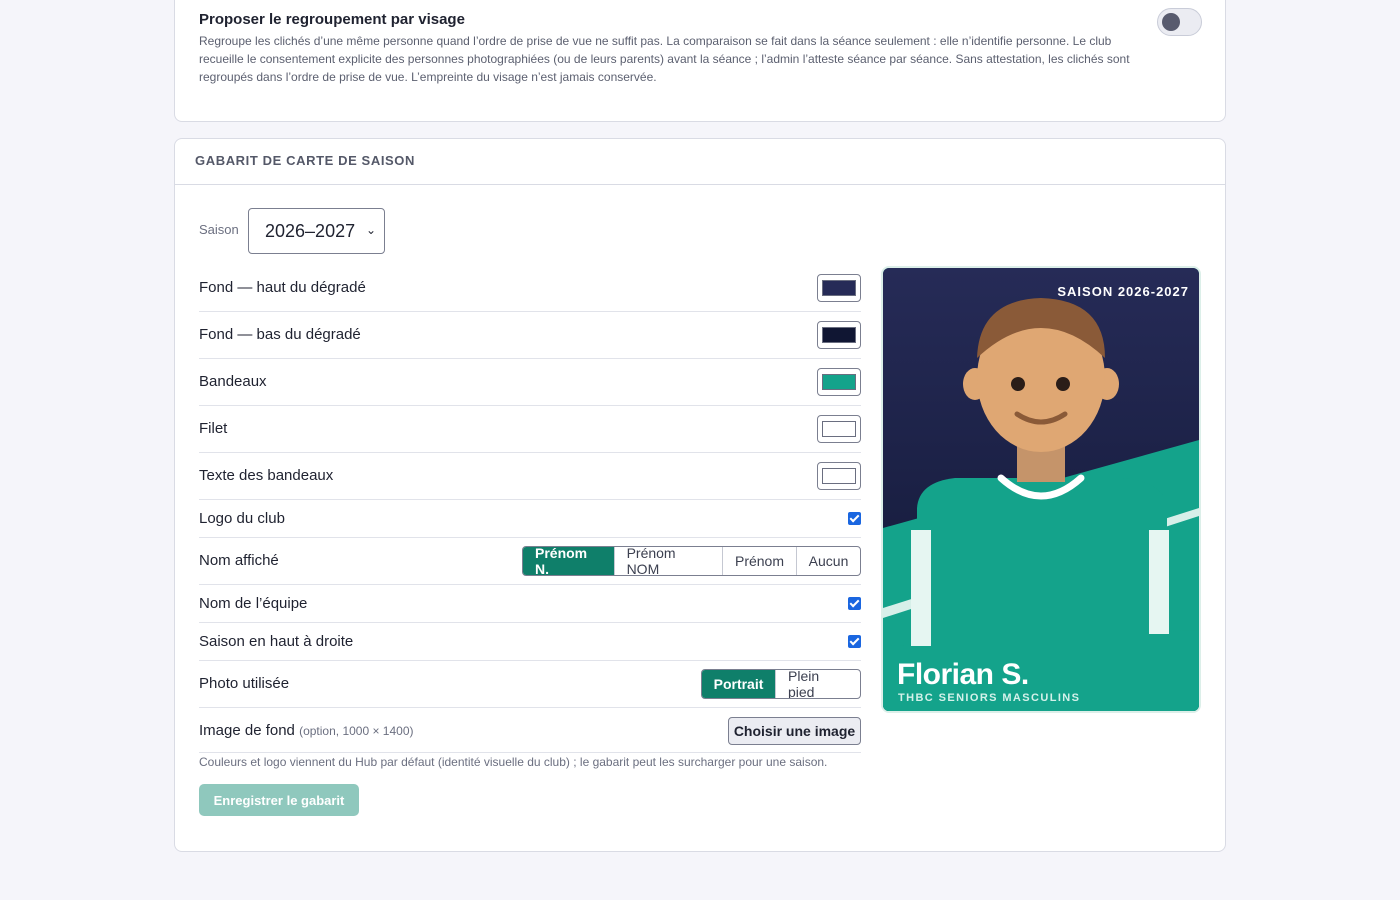 The width and height of the screenshot is (1400, 900). What do you see at coordinates (332, 19) in the screenshot?
I see `face-grouping-title: Proposer le regroupement par visage` at bounding box center [332, 19].